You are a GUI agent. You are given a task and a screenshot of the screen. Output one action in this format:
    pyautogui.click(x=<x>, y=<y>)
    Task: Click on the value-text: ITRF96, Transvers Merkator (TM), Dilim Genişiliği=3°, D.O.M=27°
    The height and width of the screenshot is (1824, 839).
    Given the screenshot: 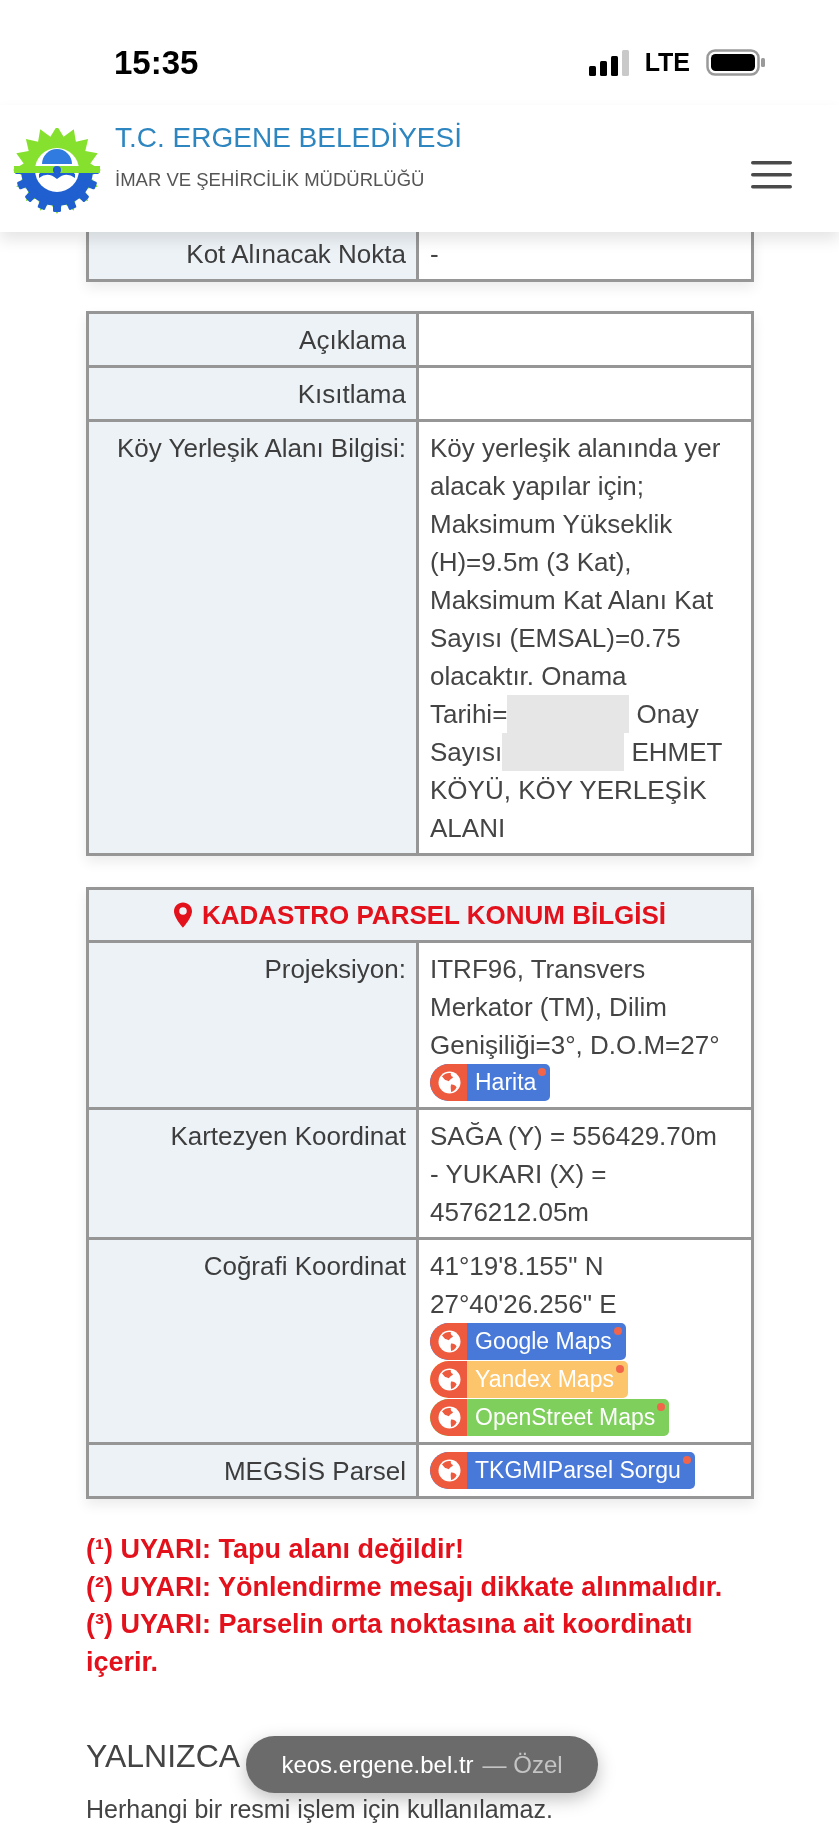 What is the action you would take?
    pyautogui.click(x=575, y=1007)
    